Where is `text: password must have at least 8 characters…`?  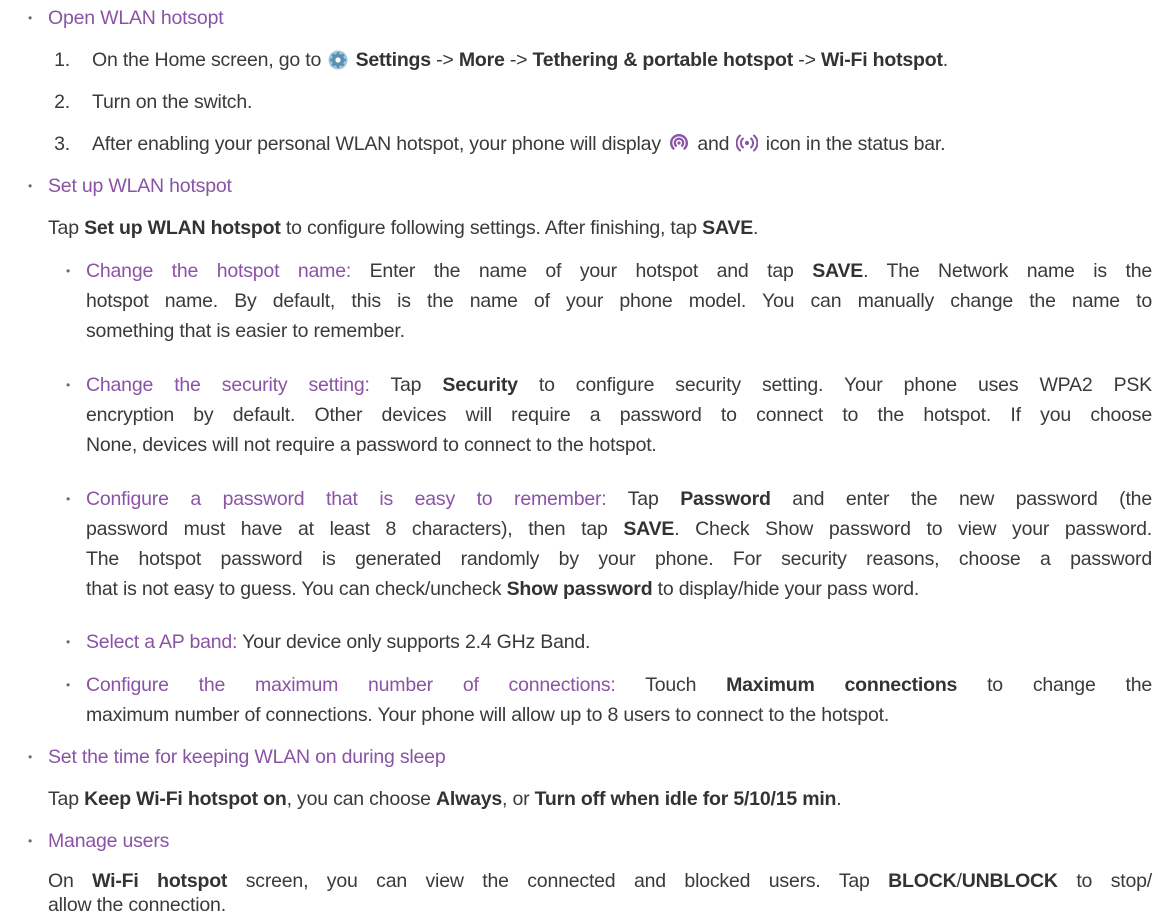 text: password must have at least 8 characters… is located at coordinates (355, 529).